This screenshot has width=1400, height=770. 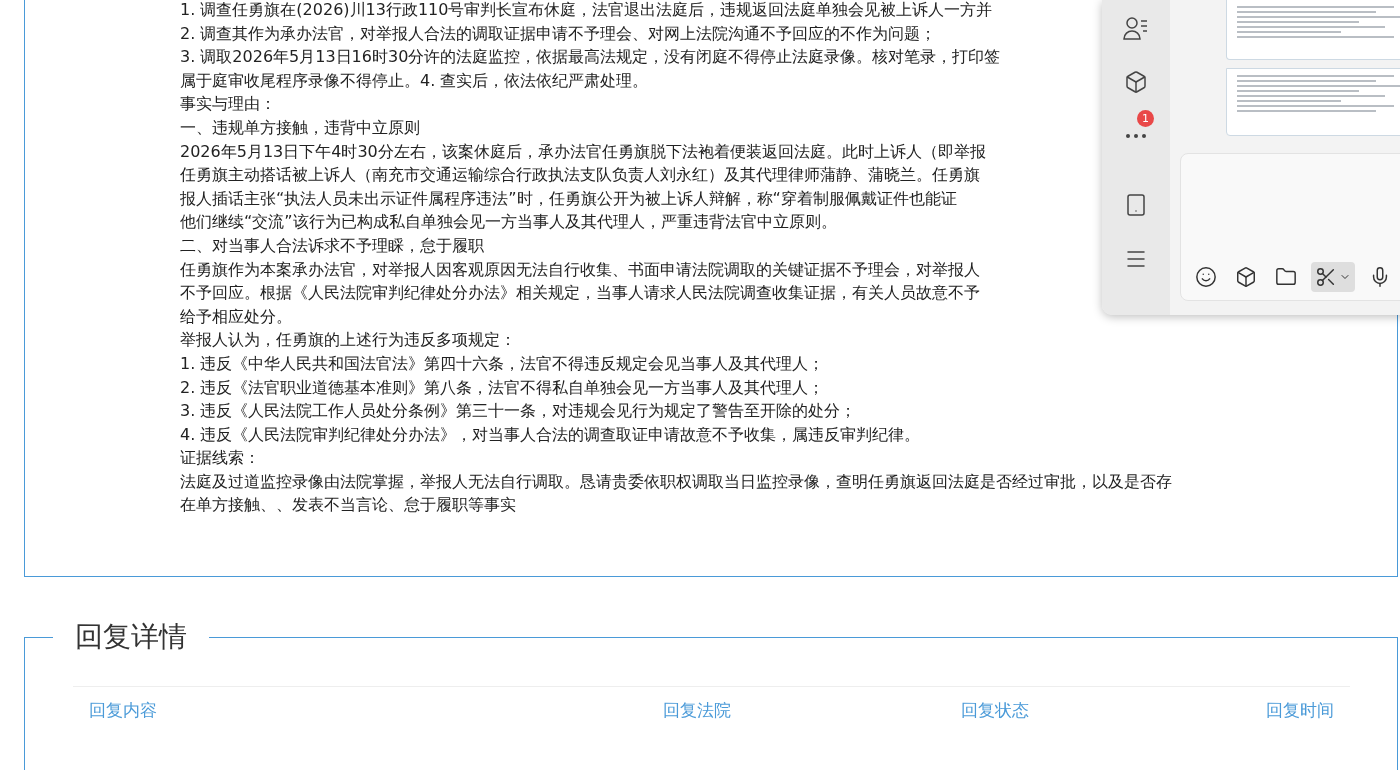 What do you see at coordinates (1290, 227) in the screenshot?
I see `message-input` at bounding box center [1290, 227].